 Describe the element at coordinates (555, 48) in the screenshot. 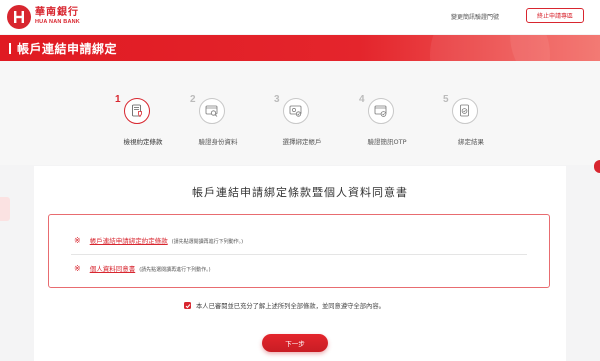

I see `banner-decoration` at that location.